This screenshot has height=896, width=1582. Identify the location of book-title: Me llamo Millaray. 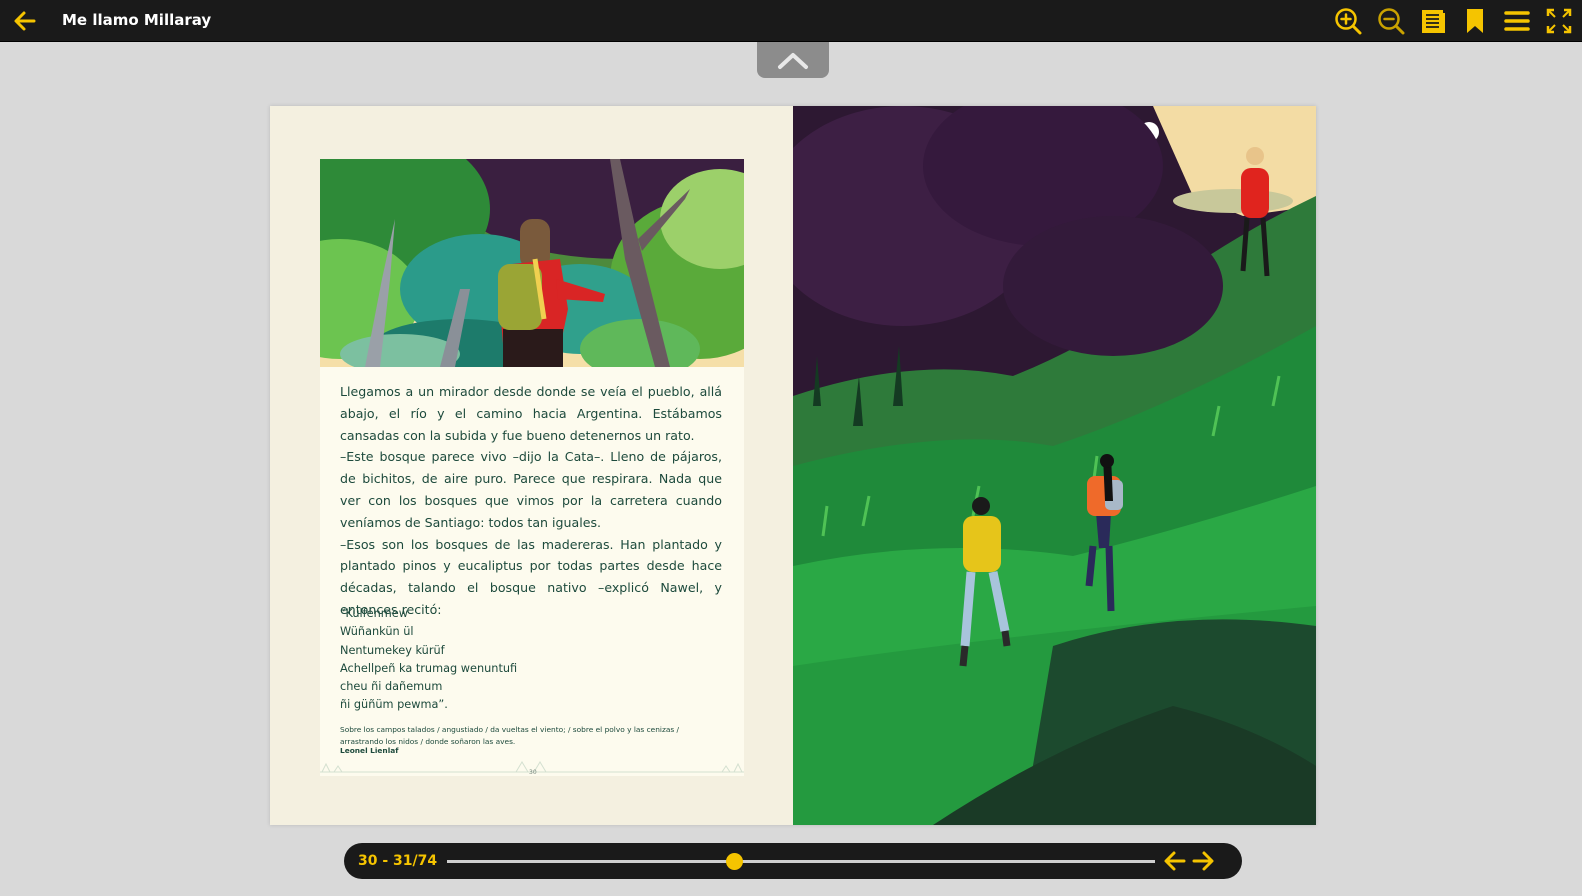
(137, 20).